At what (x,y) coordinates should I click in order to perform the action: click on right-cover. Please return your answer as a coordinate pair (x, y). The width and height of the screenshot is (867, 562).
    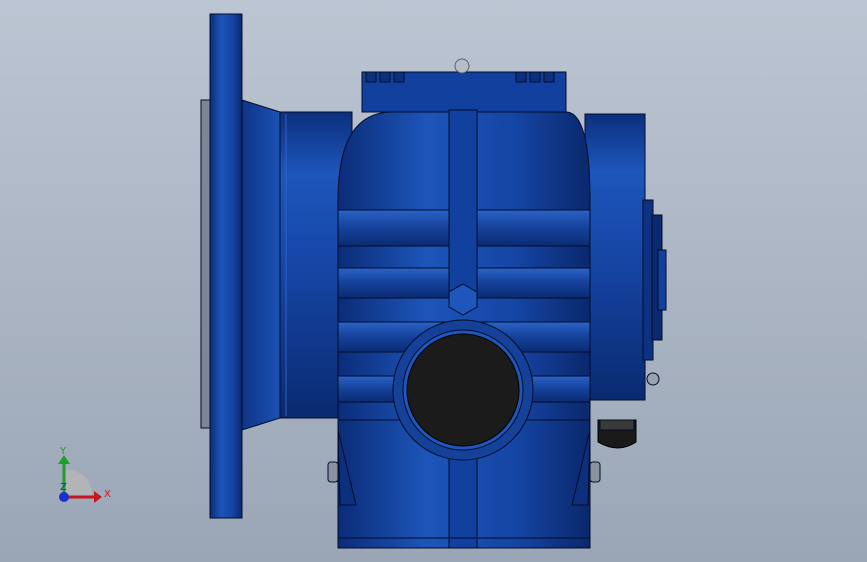
    Looking at the image, I should click on (615, 257).